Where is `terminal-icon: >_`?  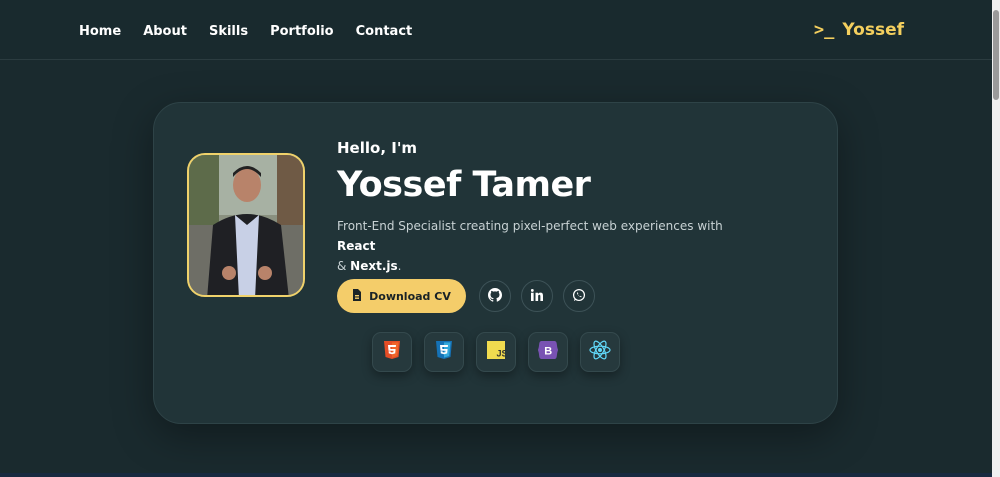 terminal-icon: >_ is located at coordinates (824, 30).